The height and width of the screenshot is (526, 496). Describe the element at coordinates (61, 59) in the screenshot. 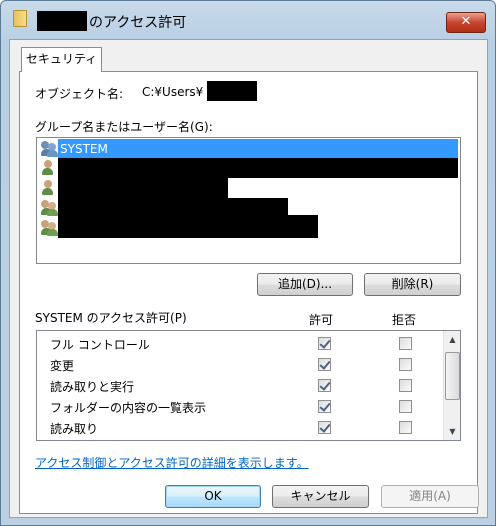

I see `tab-security: セキュリティ` at that location.